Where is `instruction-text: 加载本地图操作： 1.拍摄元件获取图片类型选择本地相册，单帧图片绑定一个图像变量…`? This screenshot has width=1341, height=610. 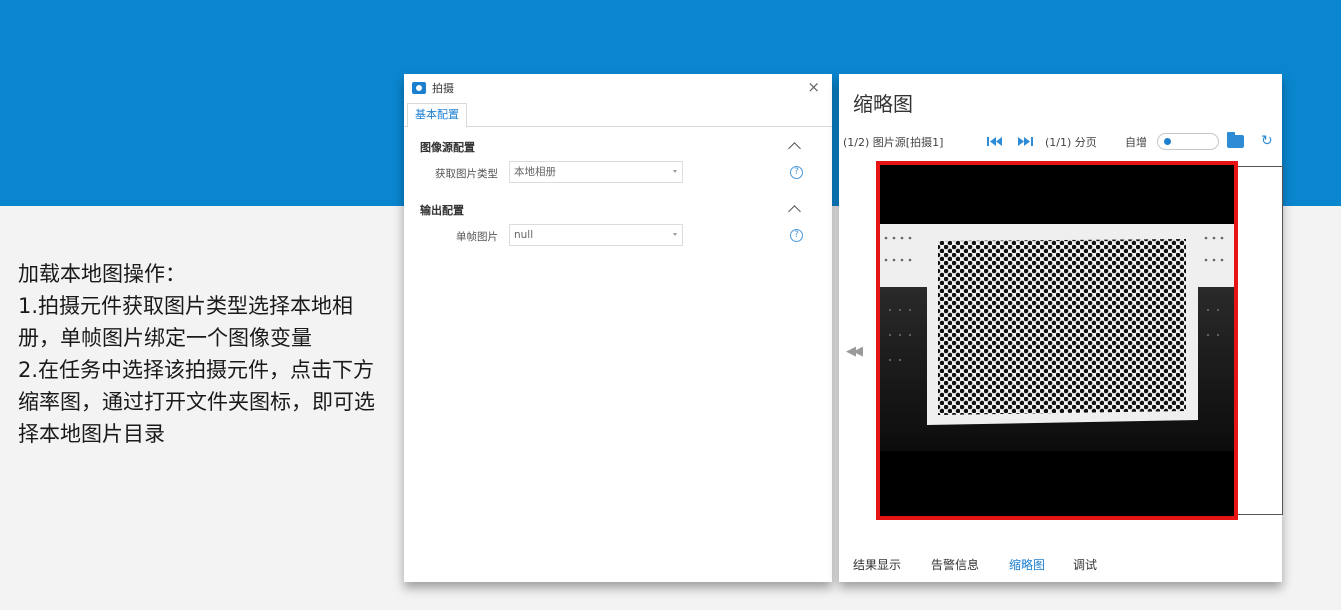
instruction-text: 加载本地图操作： 1.拍摄元件获取图片类型选择本地相册，单帧图片绑定一个图像变量… is located at coordinates (196, 354).